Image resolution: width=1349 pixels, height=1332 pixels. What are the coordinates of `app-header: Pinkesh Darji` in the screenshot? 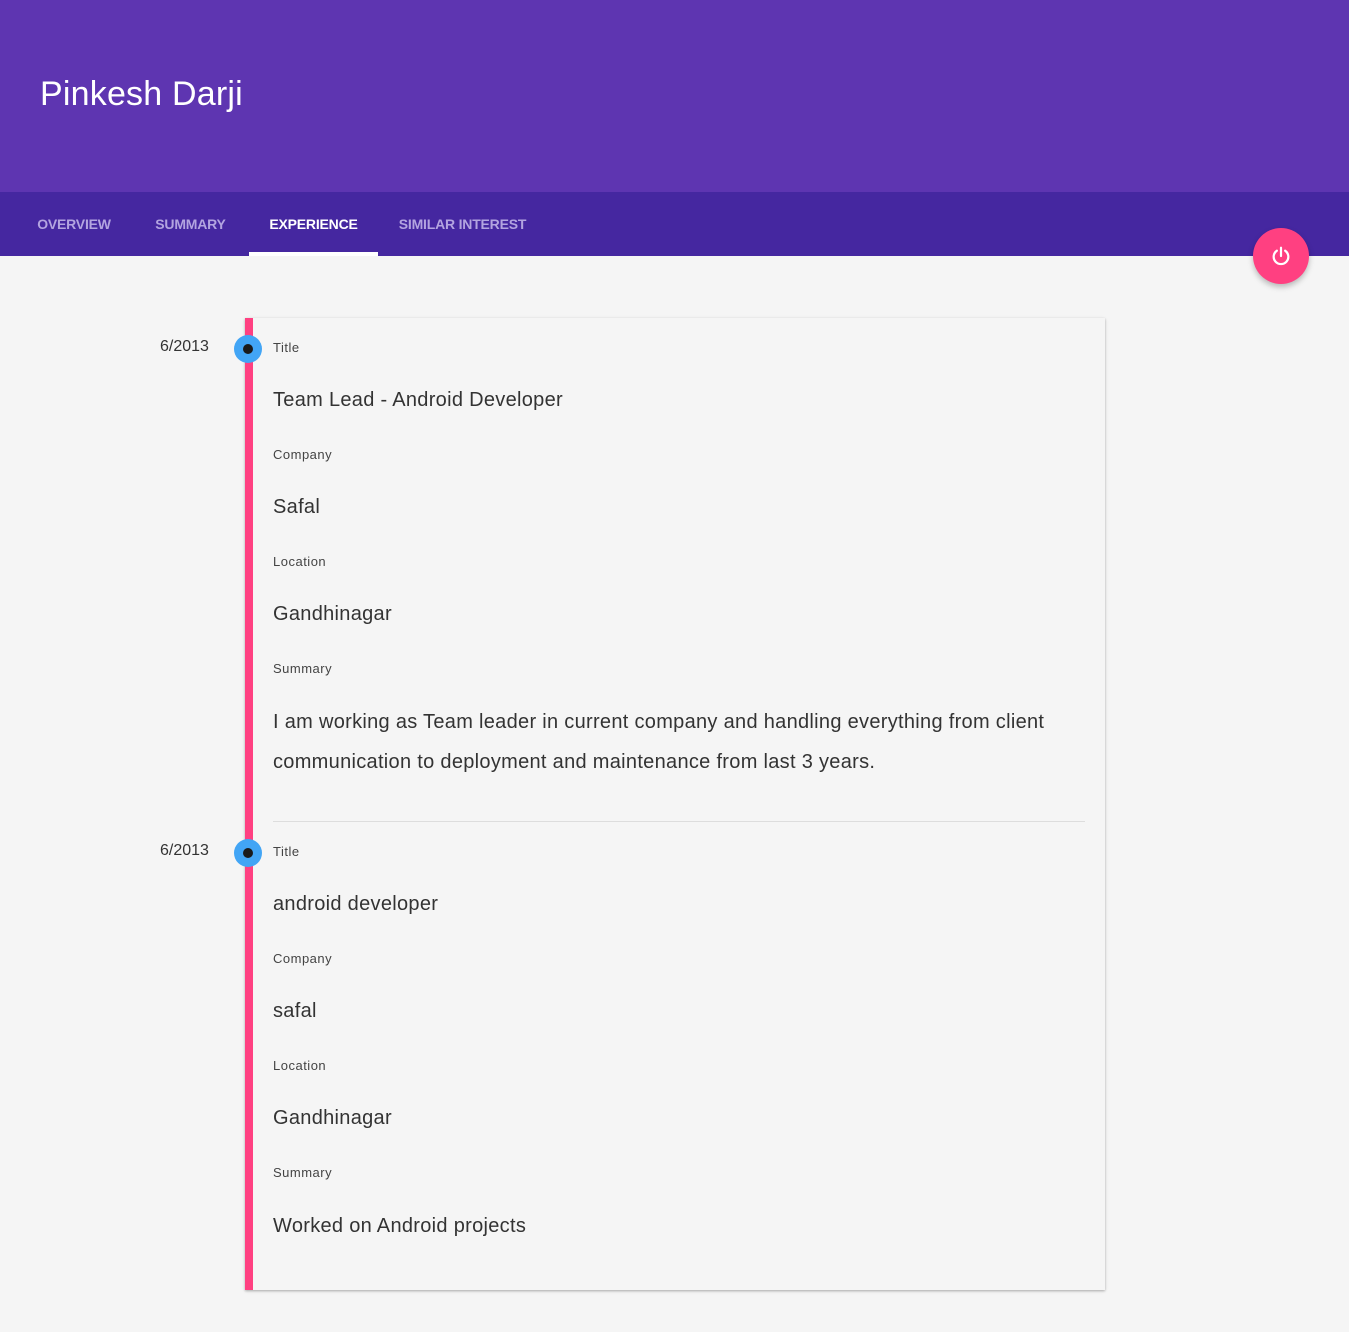 It's located at (674, 96).